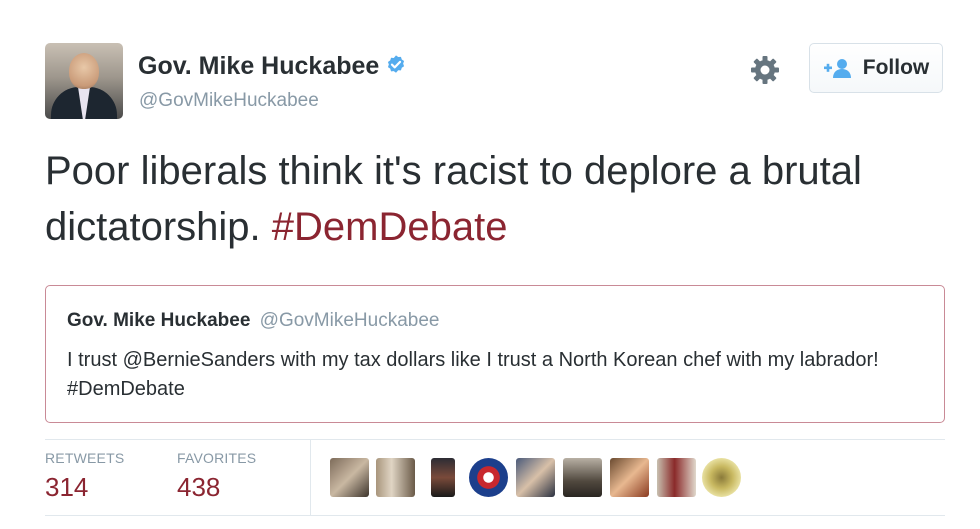  Describe the element at coordinates (159, 320) in the screenshot. I see `quoted-tweet-author-name: Gov. Mike Huckabee` at that location.